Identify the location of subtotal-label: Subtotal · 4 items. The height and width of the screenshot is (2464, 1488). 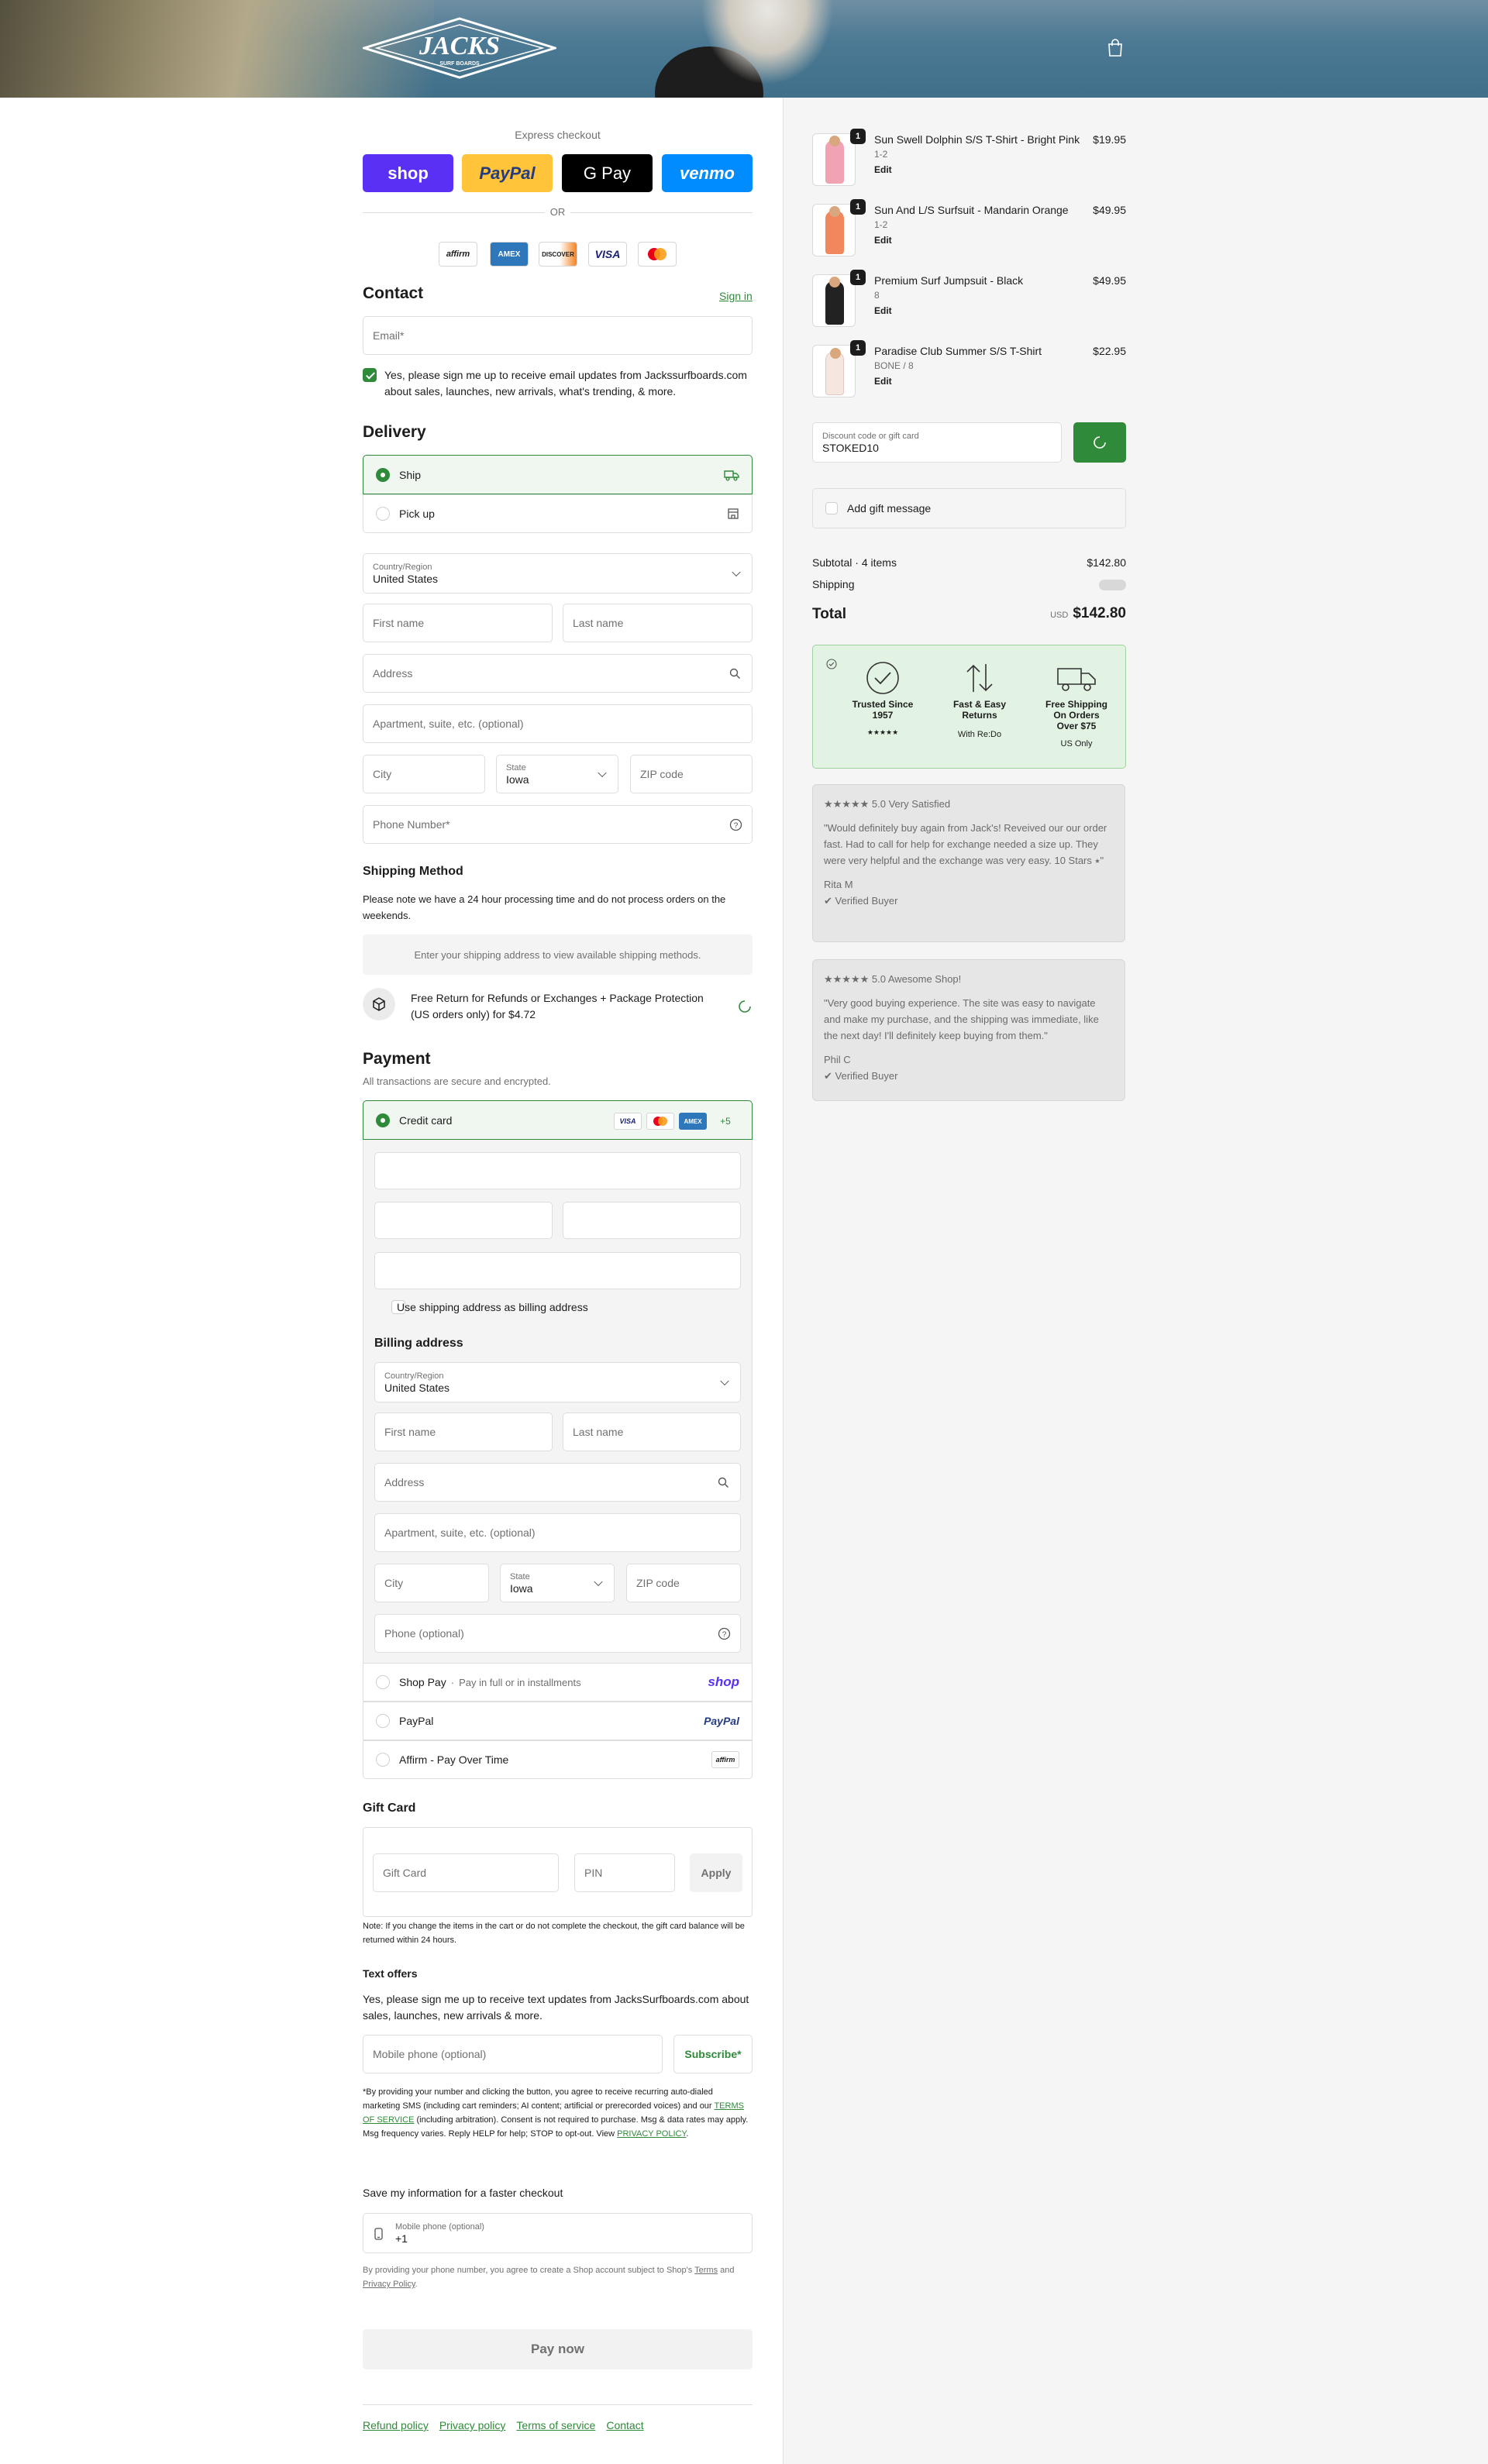
(854, 562).